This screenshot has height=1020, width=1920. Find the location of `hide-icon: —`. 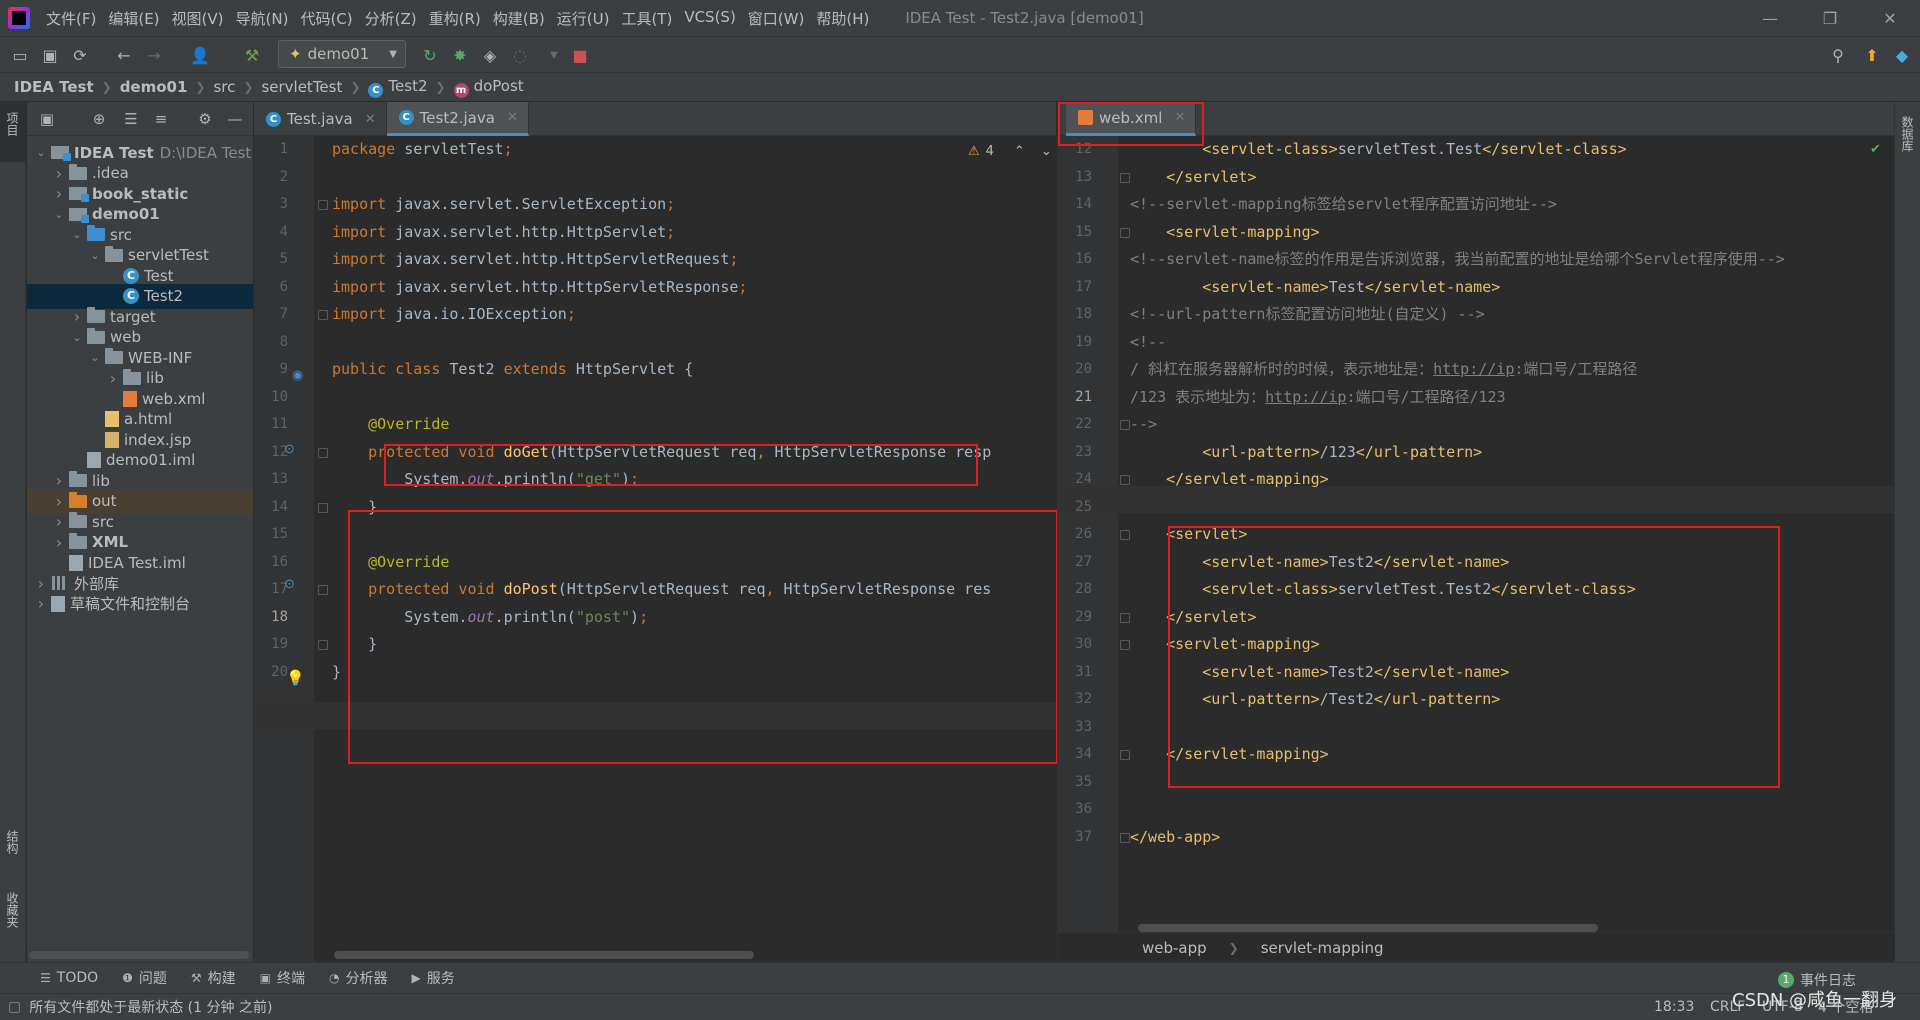

hide-icon: — is located at coordinates (235, 119).